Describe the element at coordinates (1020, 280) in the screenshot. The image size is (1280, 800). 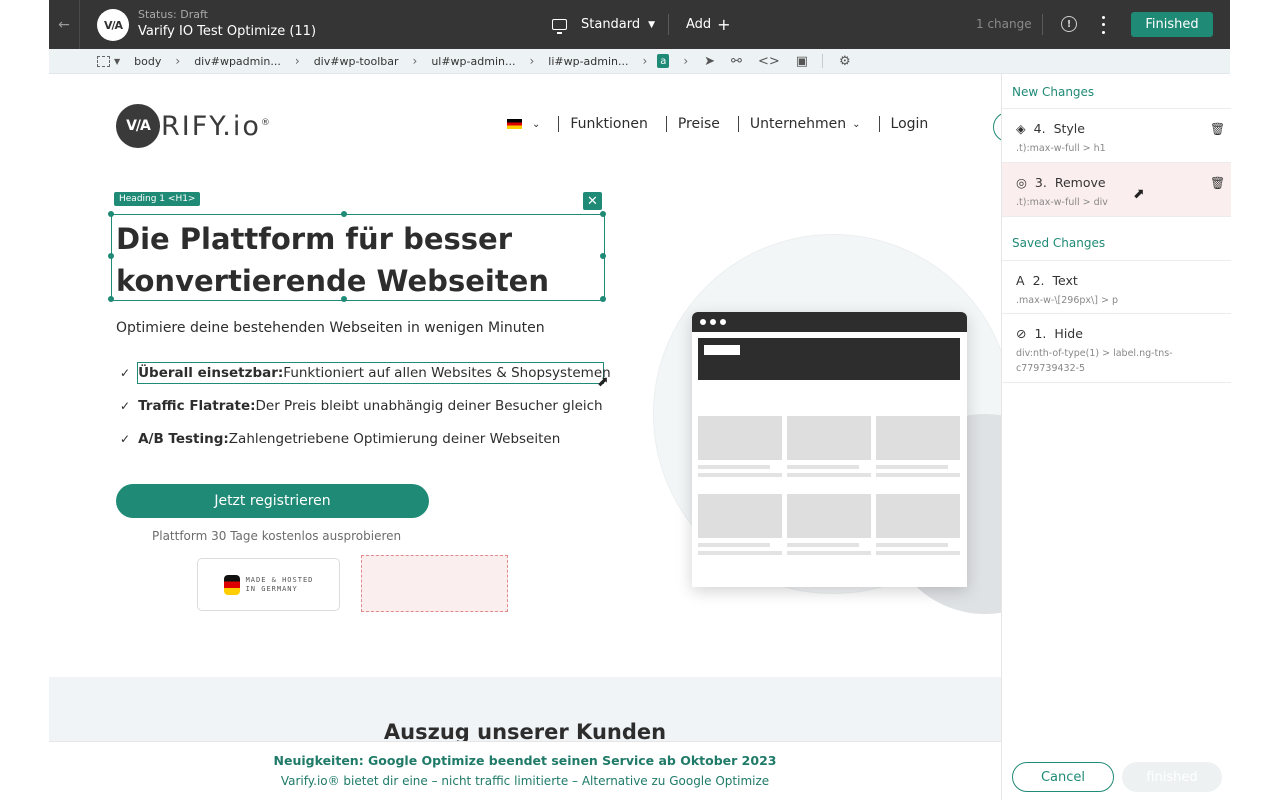
I see `text-icon: A` at that location.